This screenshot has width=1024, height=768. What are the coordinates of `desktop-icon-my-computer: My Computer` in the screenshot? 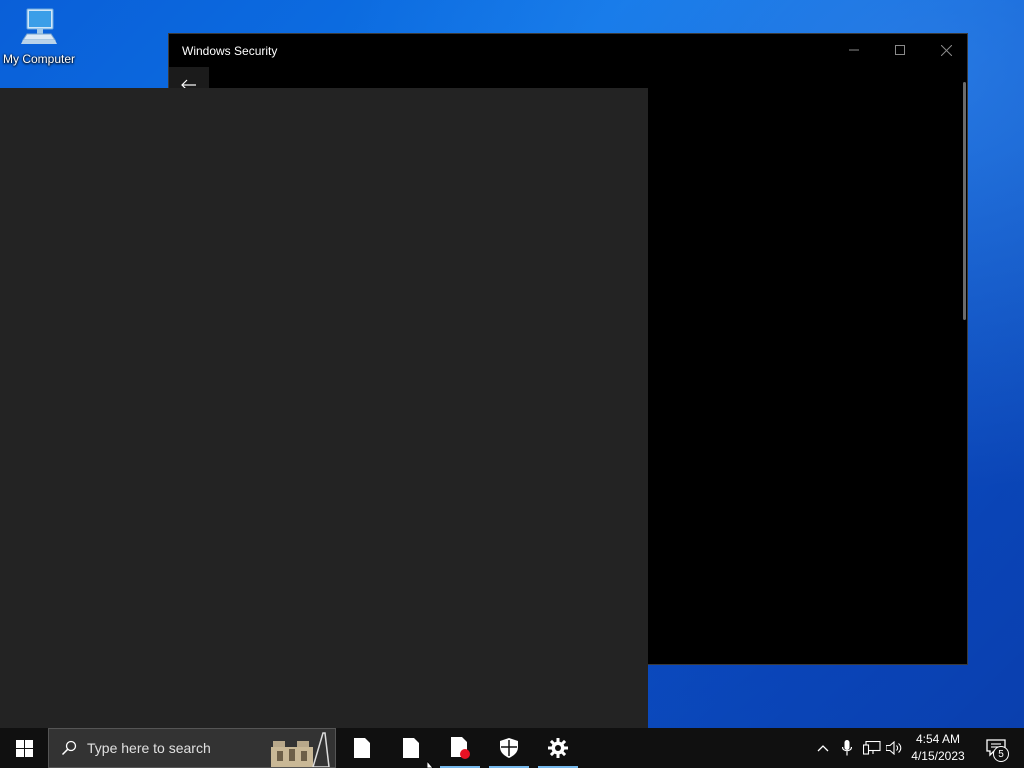 It's located at (39, 42).